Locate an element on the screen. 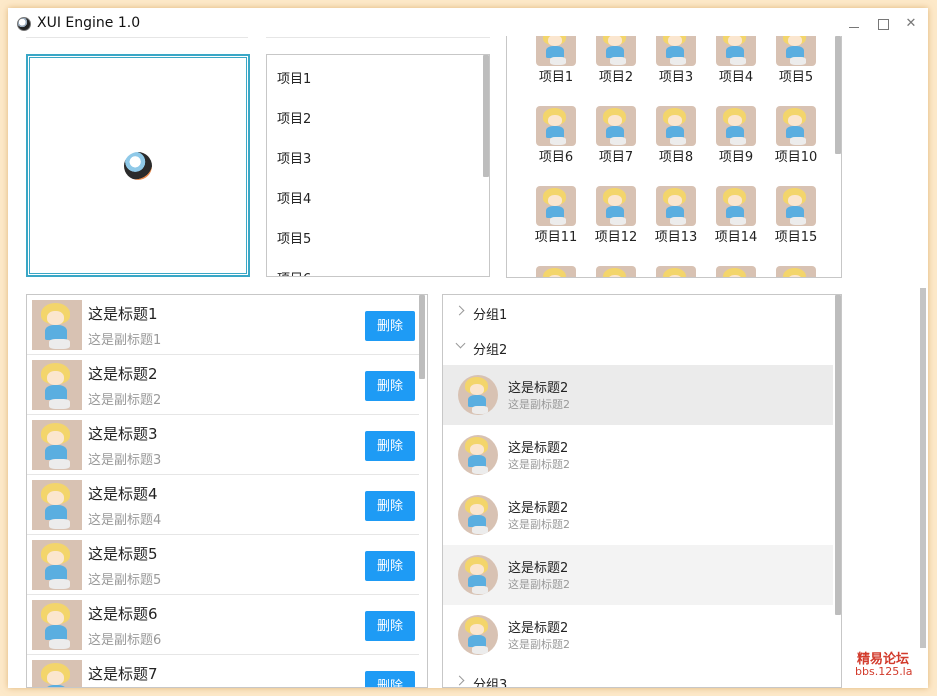  image-view is located at coordinates (138, 165).